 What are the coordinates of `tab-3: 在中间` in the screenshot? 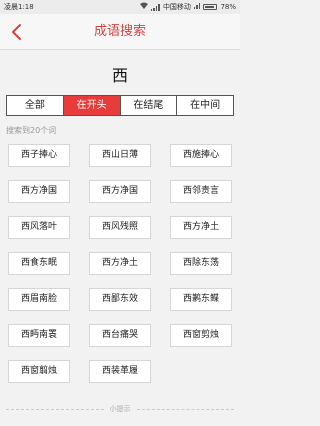 It's located at (204, 105).